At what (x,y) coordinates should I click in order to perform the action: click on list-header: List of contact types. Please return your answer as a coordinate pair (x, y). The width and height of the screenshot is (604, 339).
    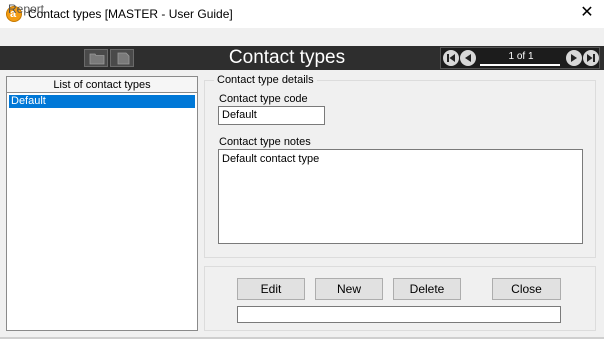
    Looking at the image, I should click on (102, 85).